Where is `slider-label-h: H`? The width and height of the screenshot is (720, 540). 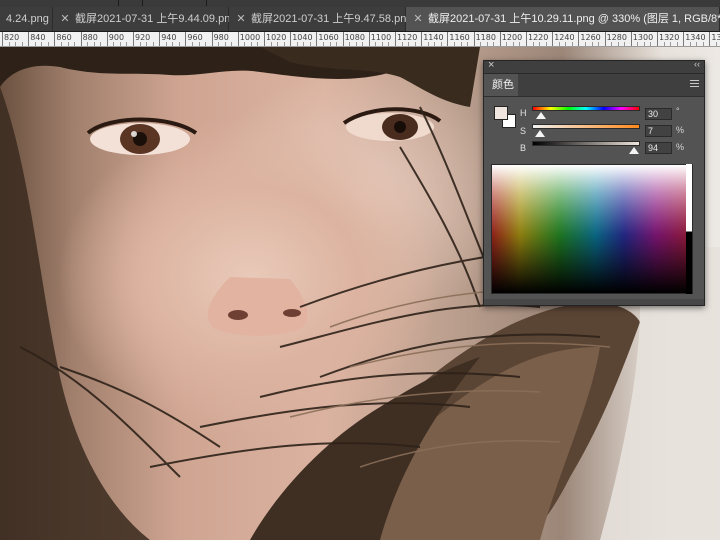
slider-label-h: H is located at coordinates (523, 113).